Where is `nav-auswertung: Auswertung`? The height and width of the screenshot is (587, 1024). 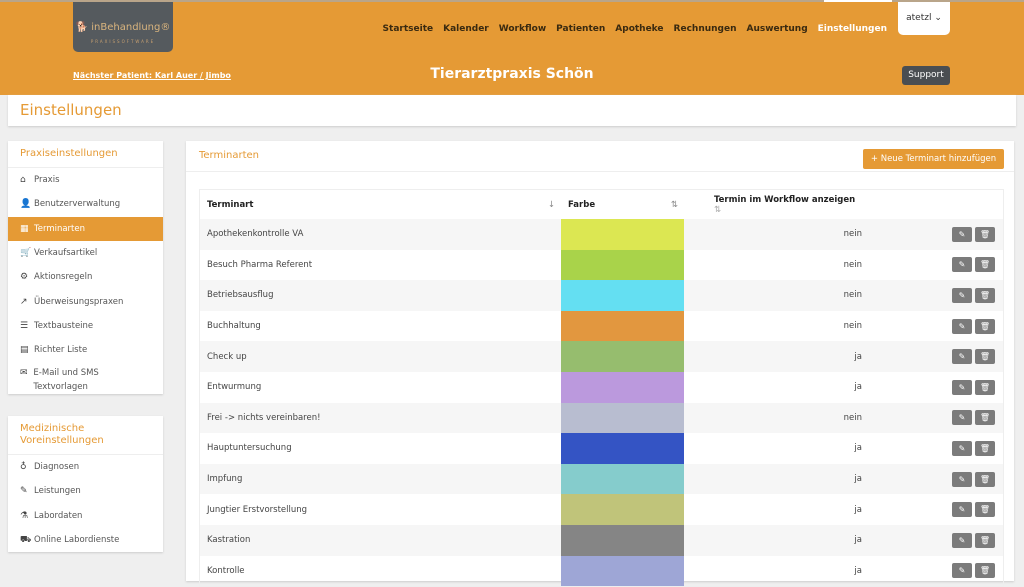
nav-auswertung: Auswertung is located at coordinates (777, 29).